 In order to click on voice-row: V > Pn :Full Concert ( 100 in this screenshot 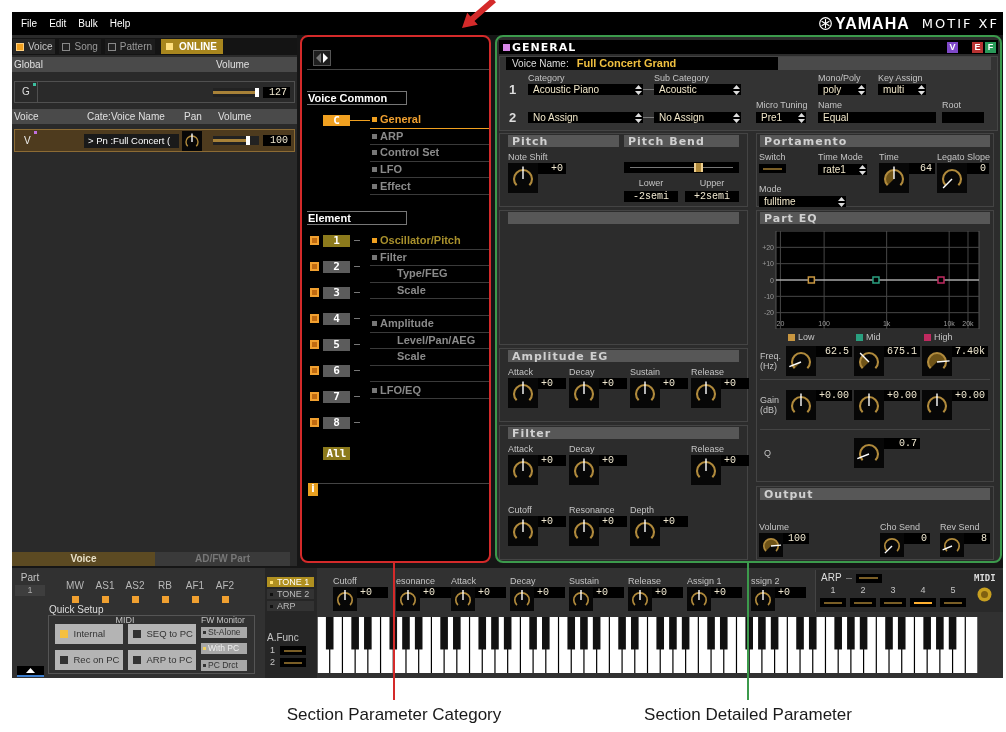, I will do `click(154, 140)`.